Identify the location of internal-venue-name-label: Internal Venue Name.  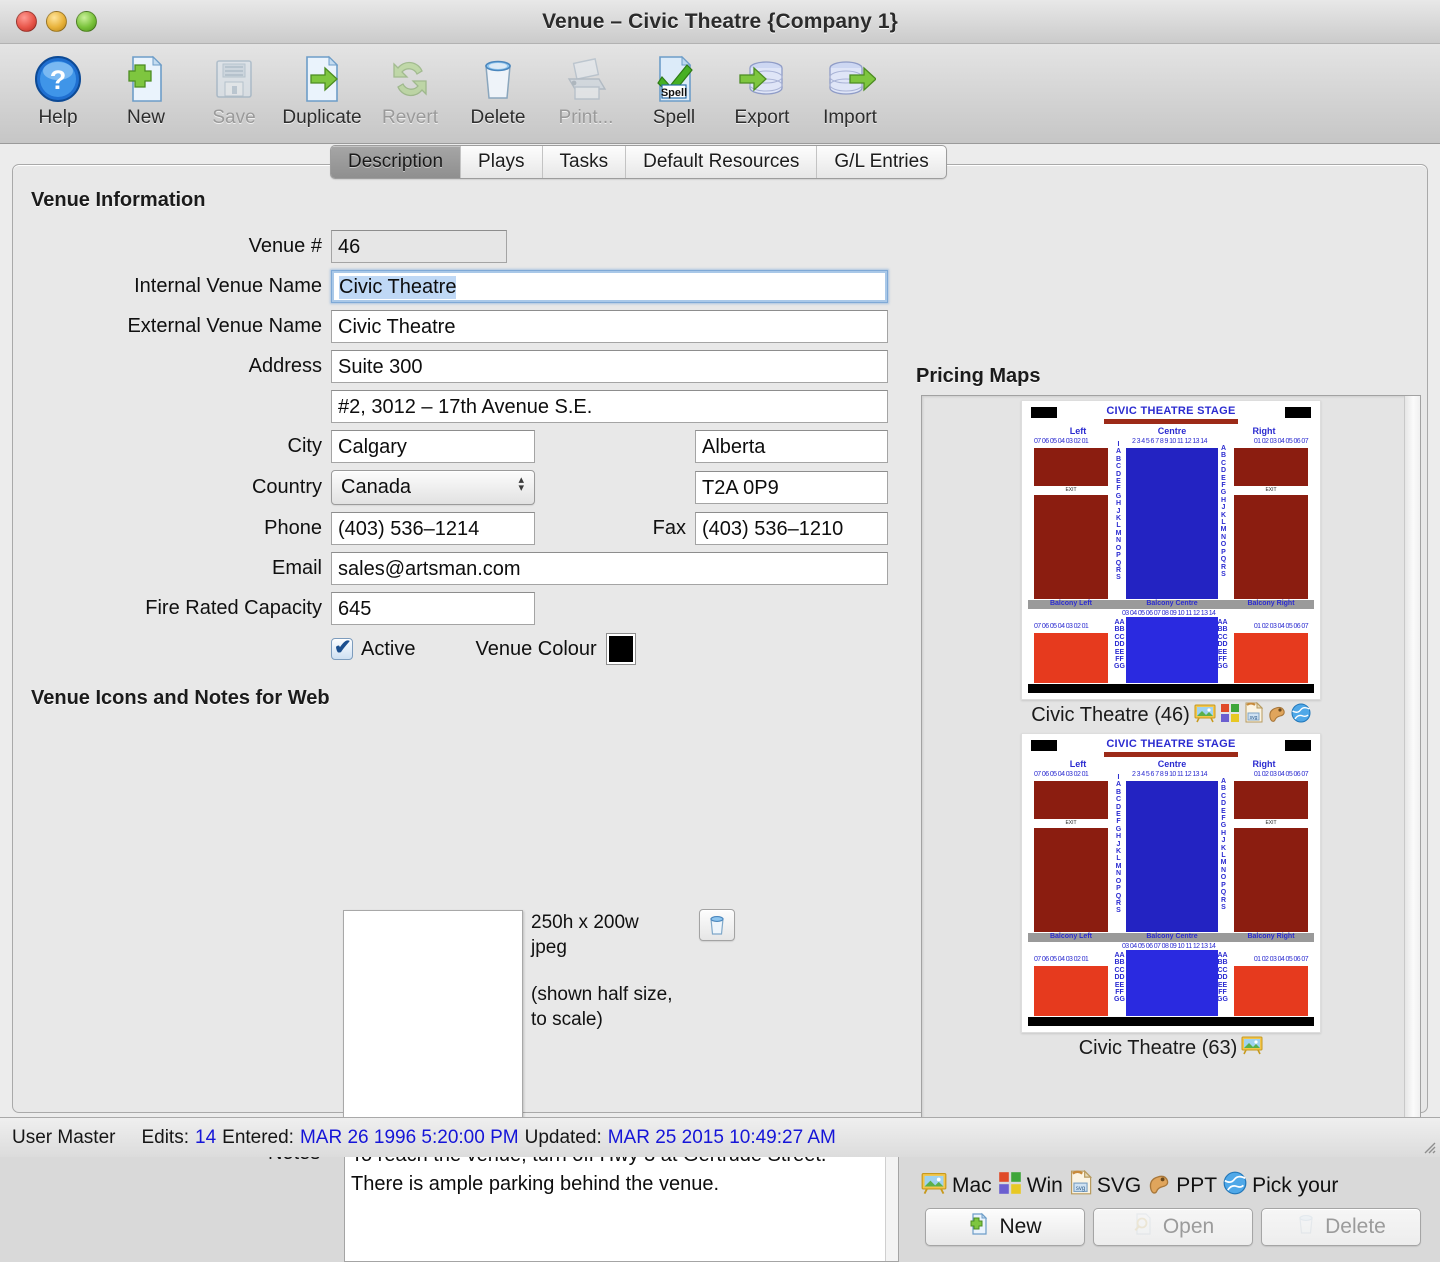
(228, 286).